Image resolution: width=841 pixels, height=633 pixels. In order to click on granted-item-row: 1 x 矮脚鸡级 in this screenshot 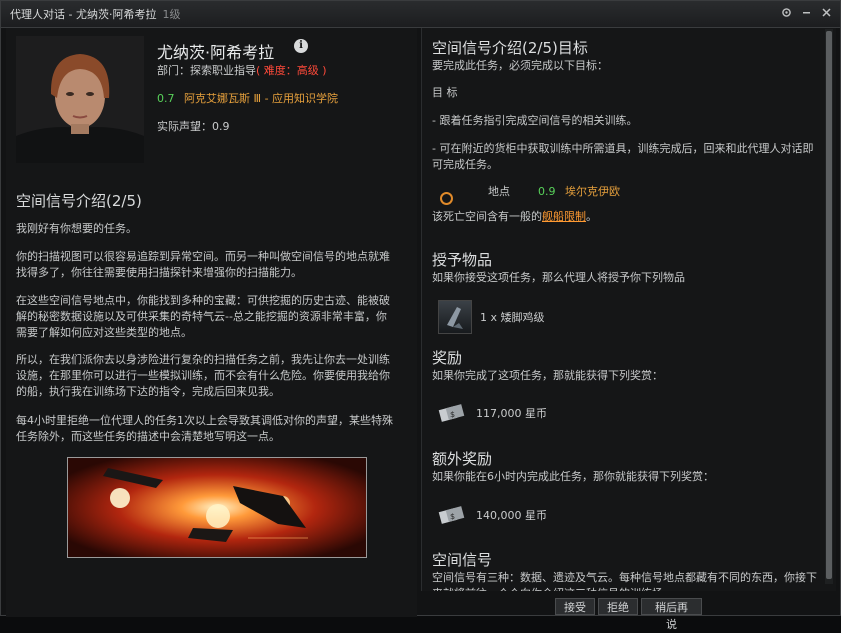, I will do `click(491, 317)`.